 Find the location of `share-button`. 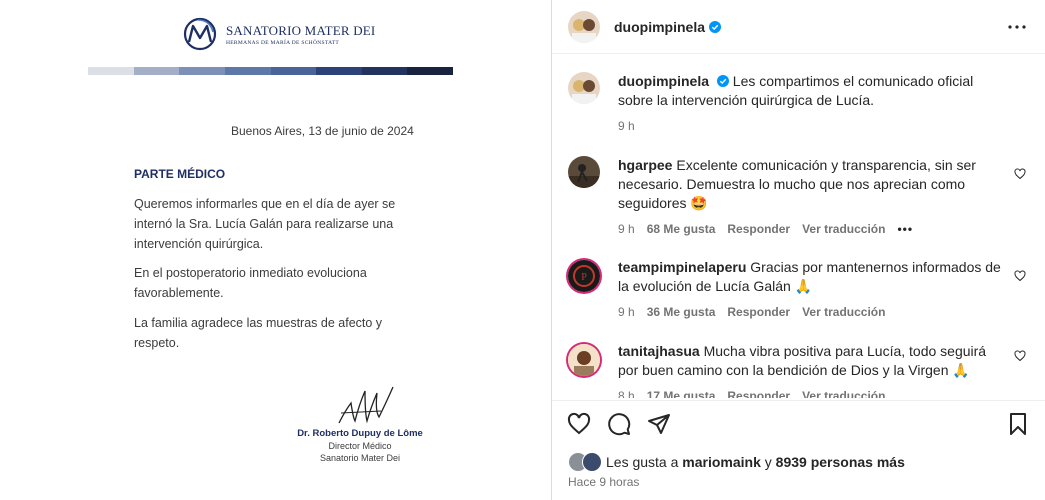

share-button is located at coordinates (659, 424).